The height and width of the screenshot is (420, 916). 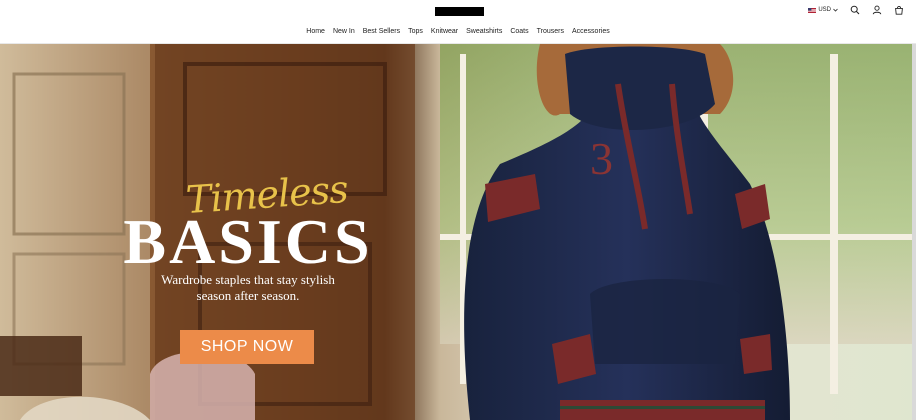 I want to click on us-flag-icon, so click(x=812, y=10).